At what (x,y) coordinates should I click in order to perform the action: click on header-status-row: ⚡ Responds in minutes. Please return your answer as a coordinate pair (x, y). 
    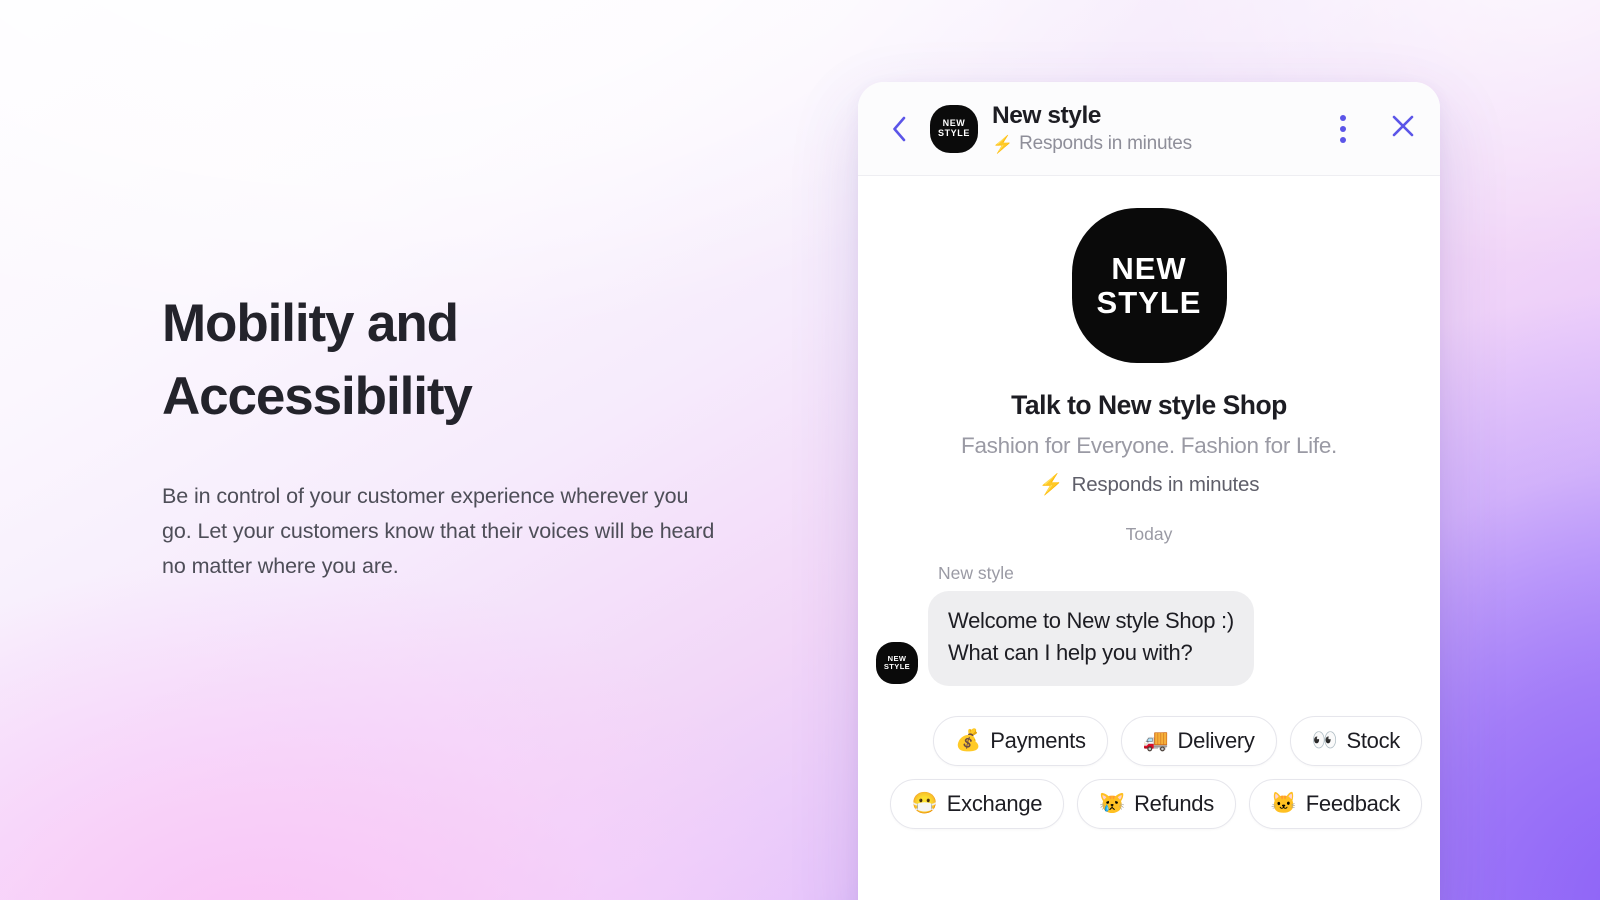
    Looking at the image, I should click on (1154, 144).